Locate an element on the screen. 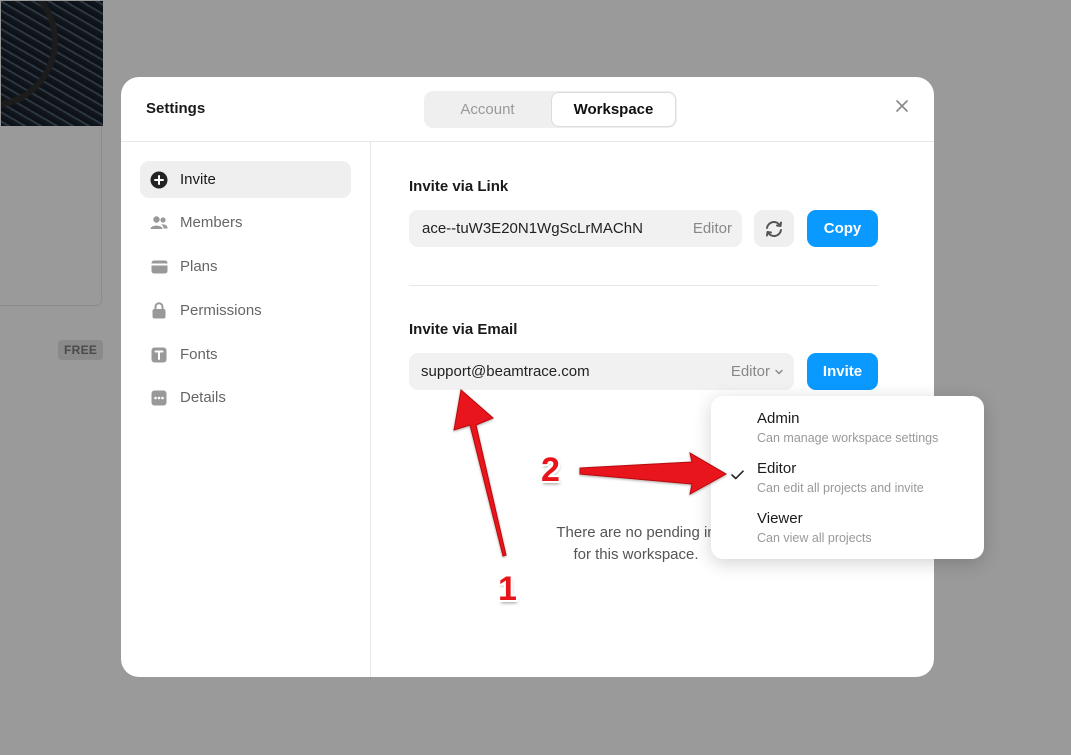 The width and height of the screenshot is (1071, 755). card-icon is located at coordinates (159, 267).